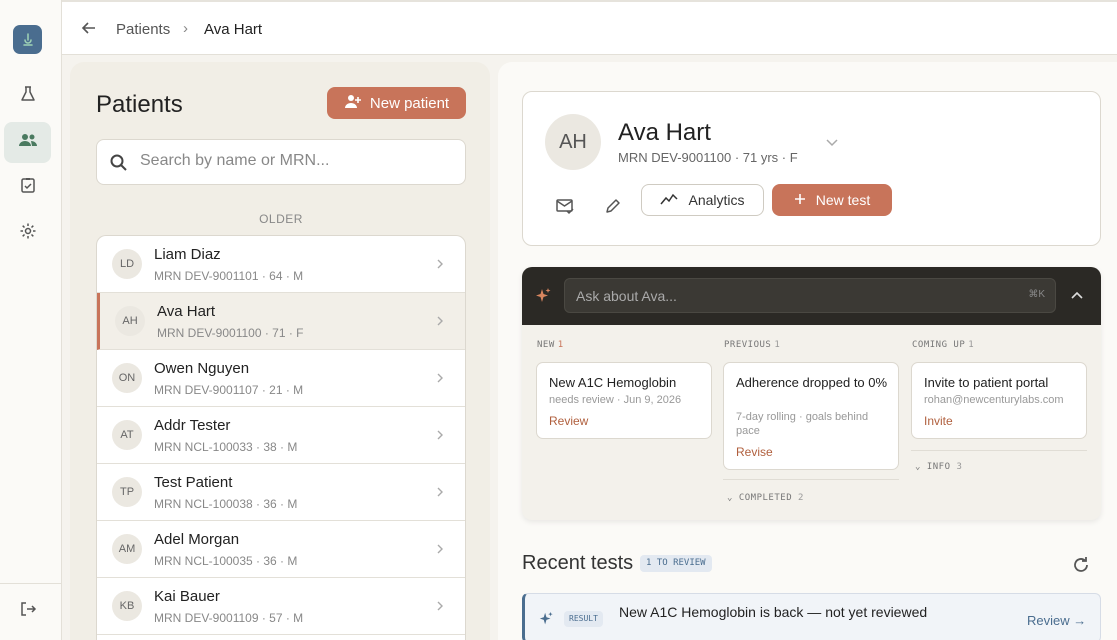  Describe the element at coordinates (1056, 620) in the screenshot. I see `review-link: Review →` at that location.